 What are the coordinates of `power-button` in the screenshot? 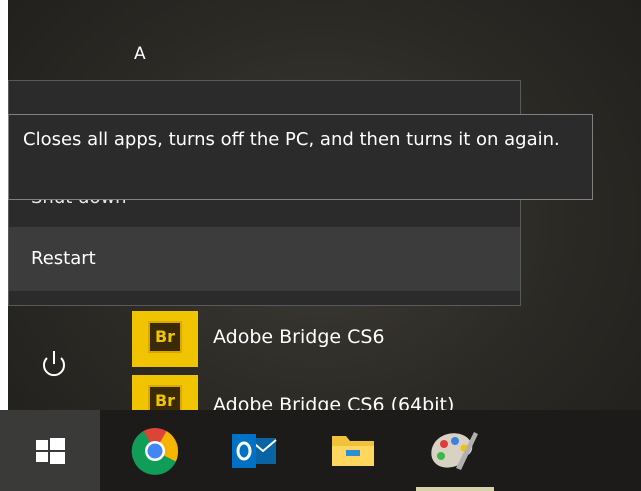 It's located at (54, 364).